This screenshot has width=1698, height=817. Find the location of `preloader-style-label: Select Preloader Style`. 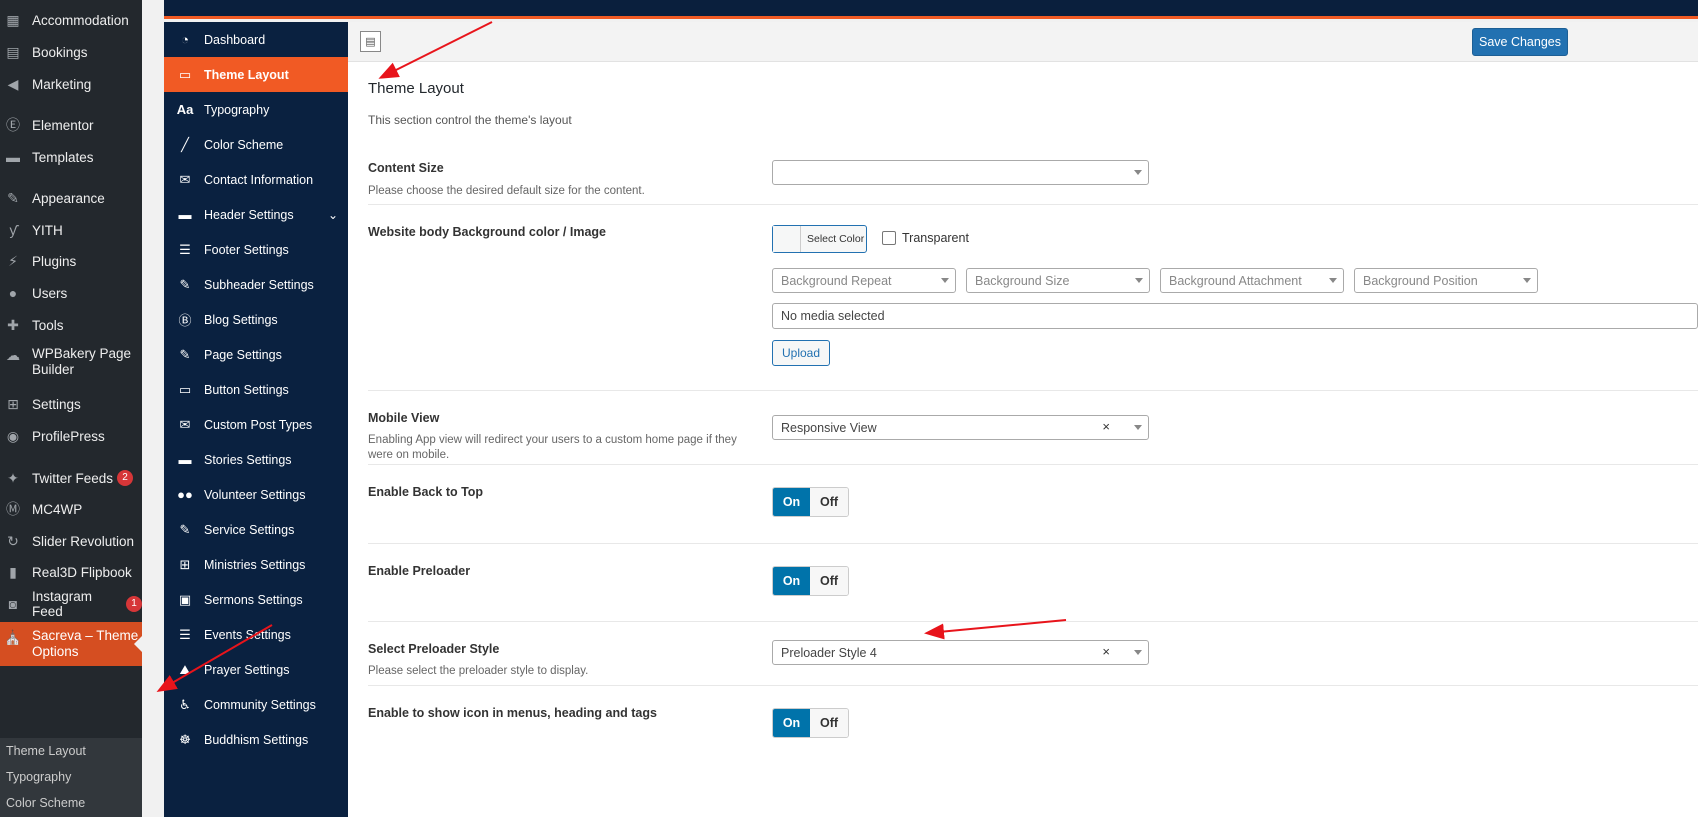

preloader-style-label: Select Preloader Style is located at coordinates (434, 649).